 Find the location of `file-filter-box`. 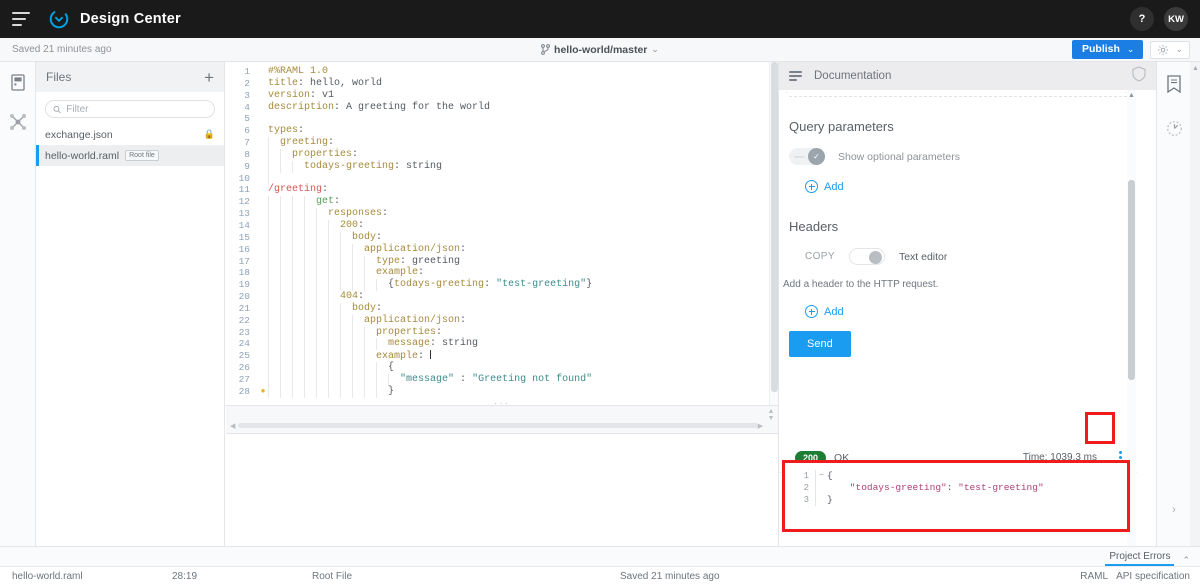

file-filter-box is located at coordinates (130, 109).